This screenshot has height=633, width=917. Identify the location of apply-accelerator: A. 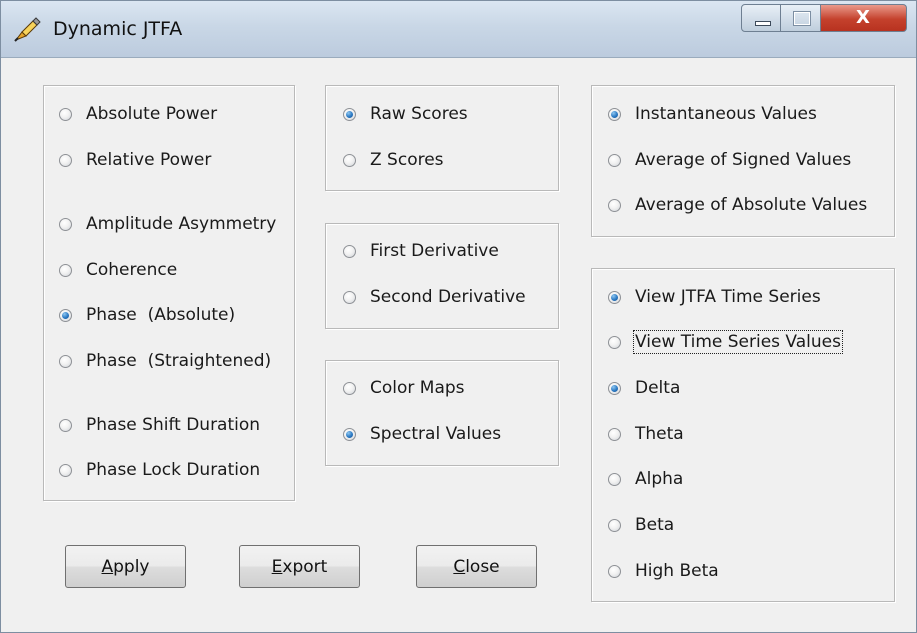
(107, 566).